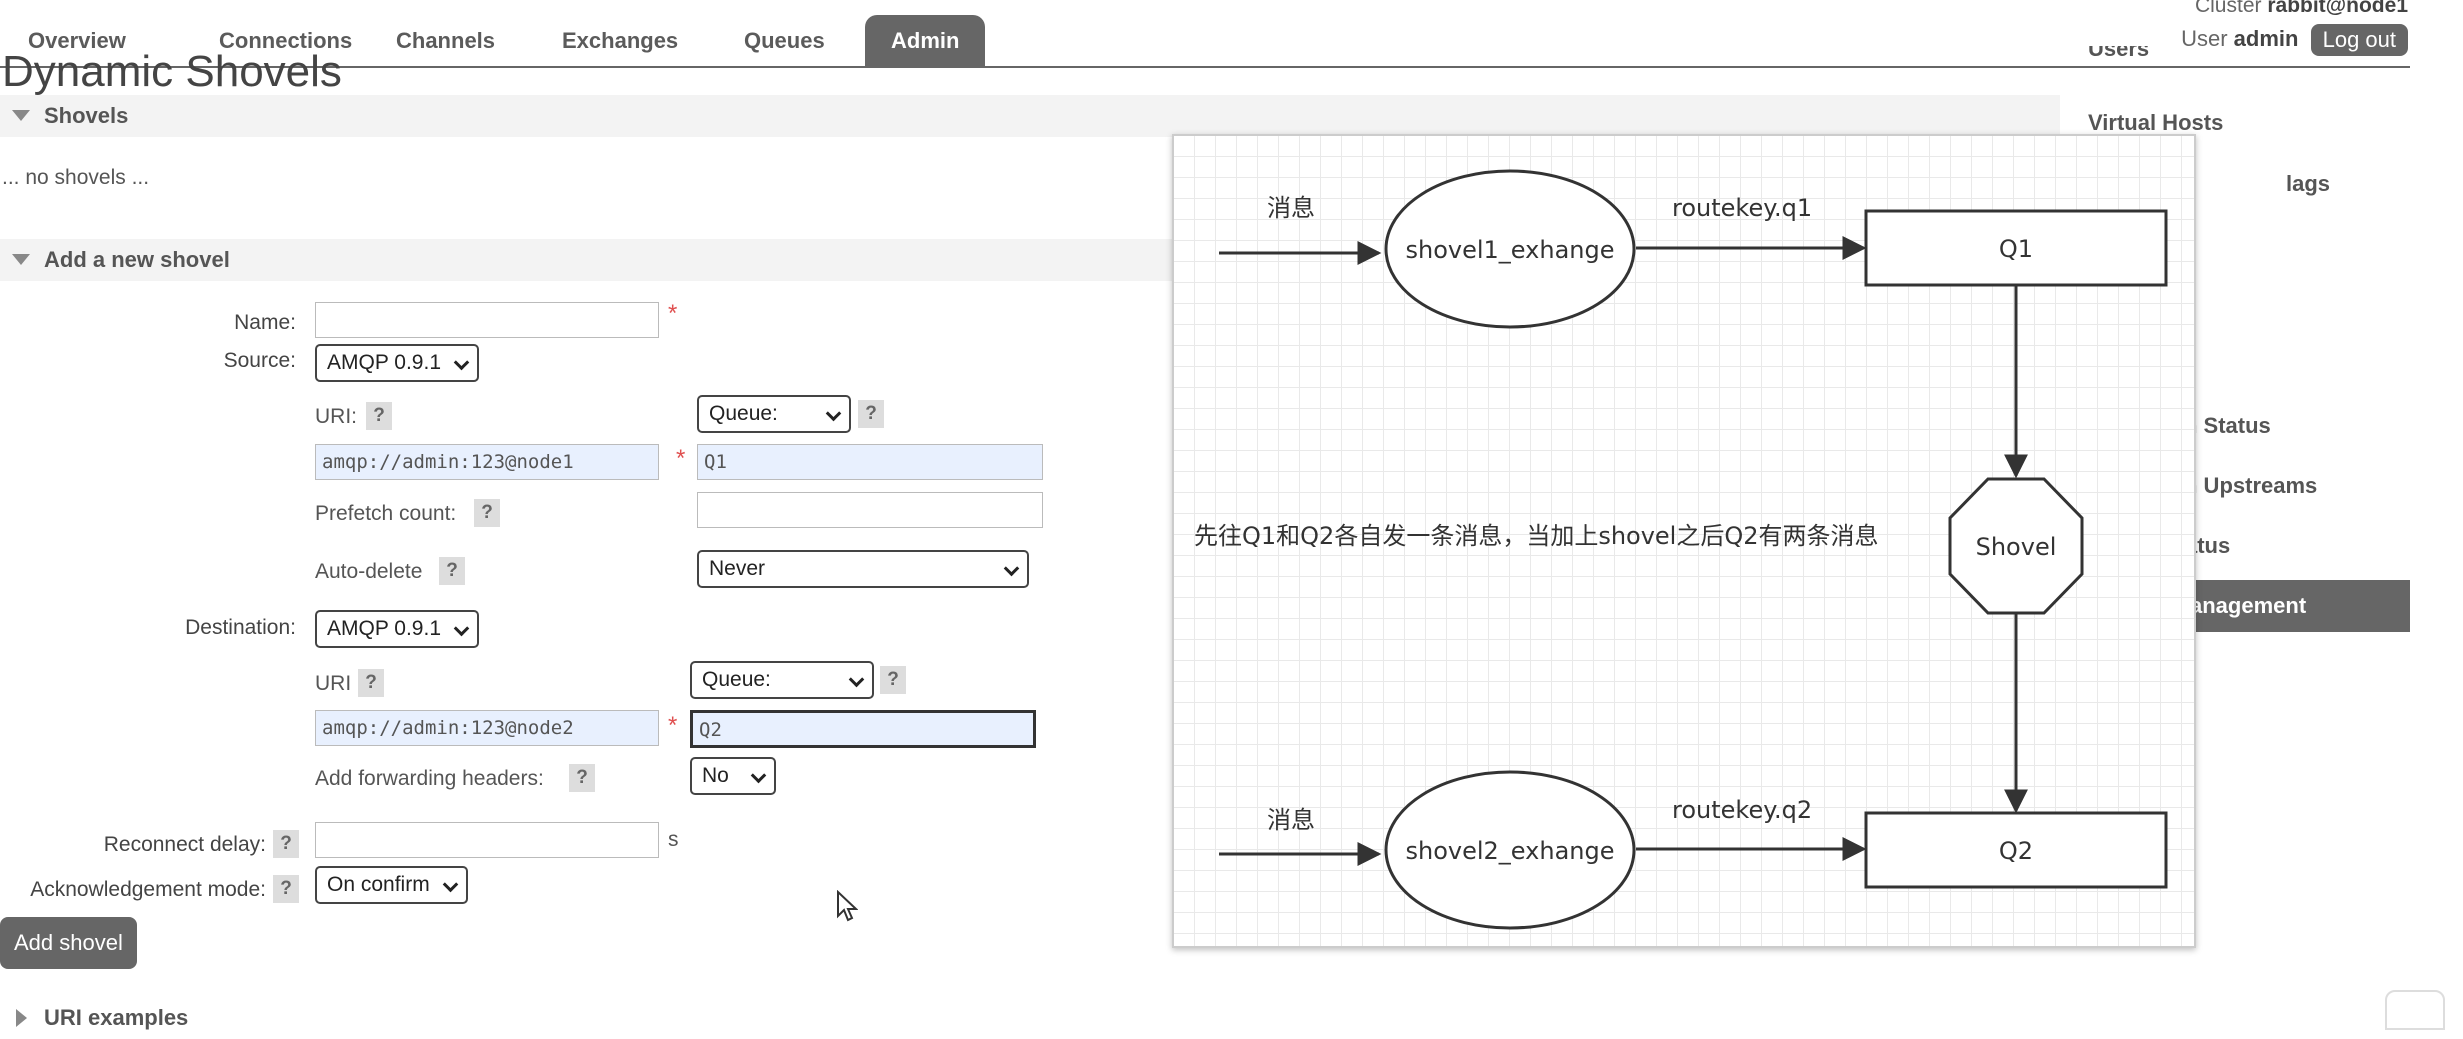 The height and width of the screenshot is (1039, 2463). I want to click on forwarding-headers-select: No, so click(733, 776).